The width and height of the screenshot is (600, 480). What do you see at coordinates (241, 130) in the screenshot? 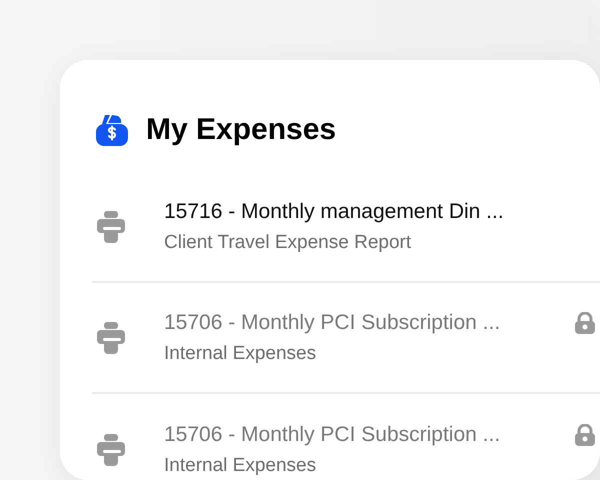
I see `card-title: My Expenses` at bounding box center [241, 130].